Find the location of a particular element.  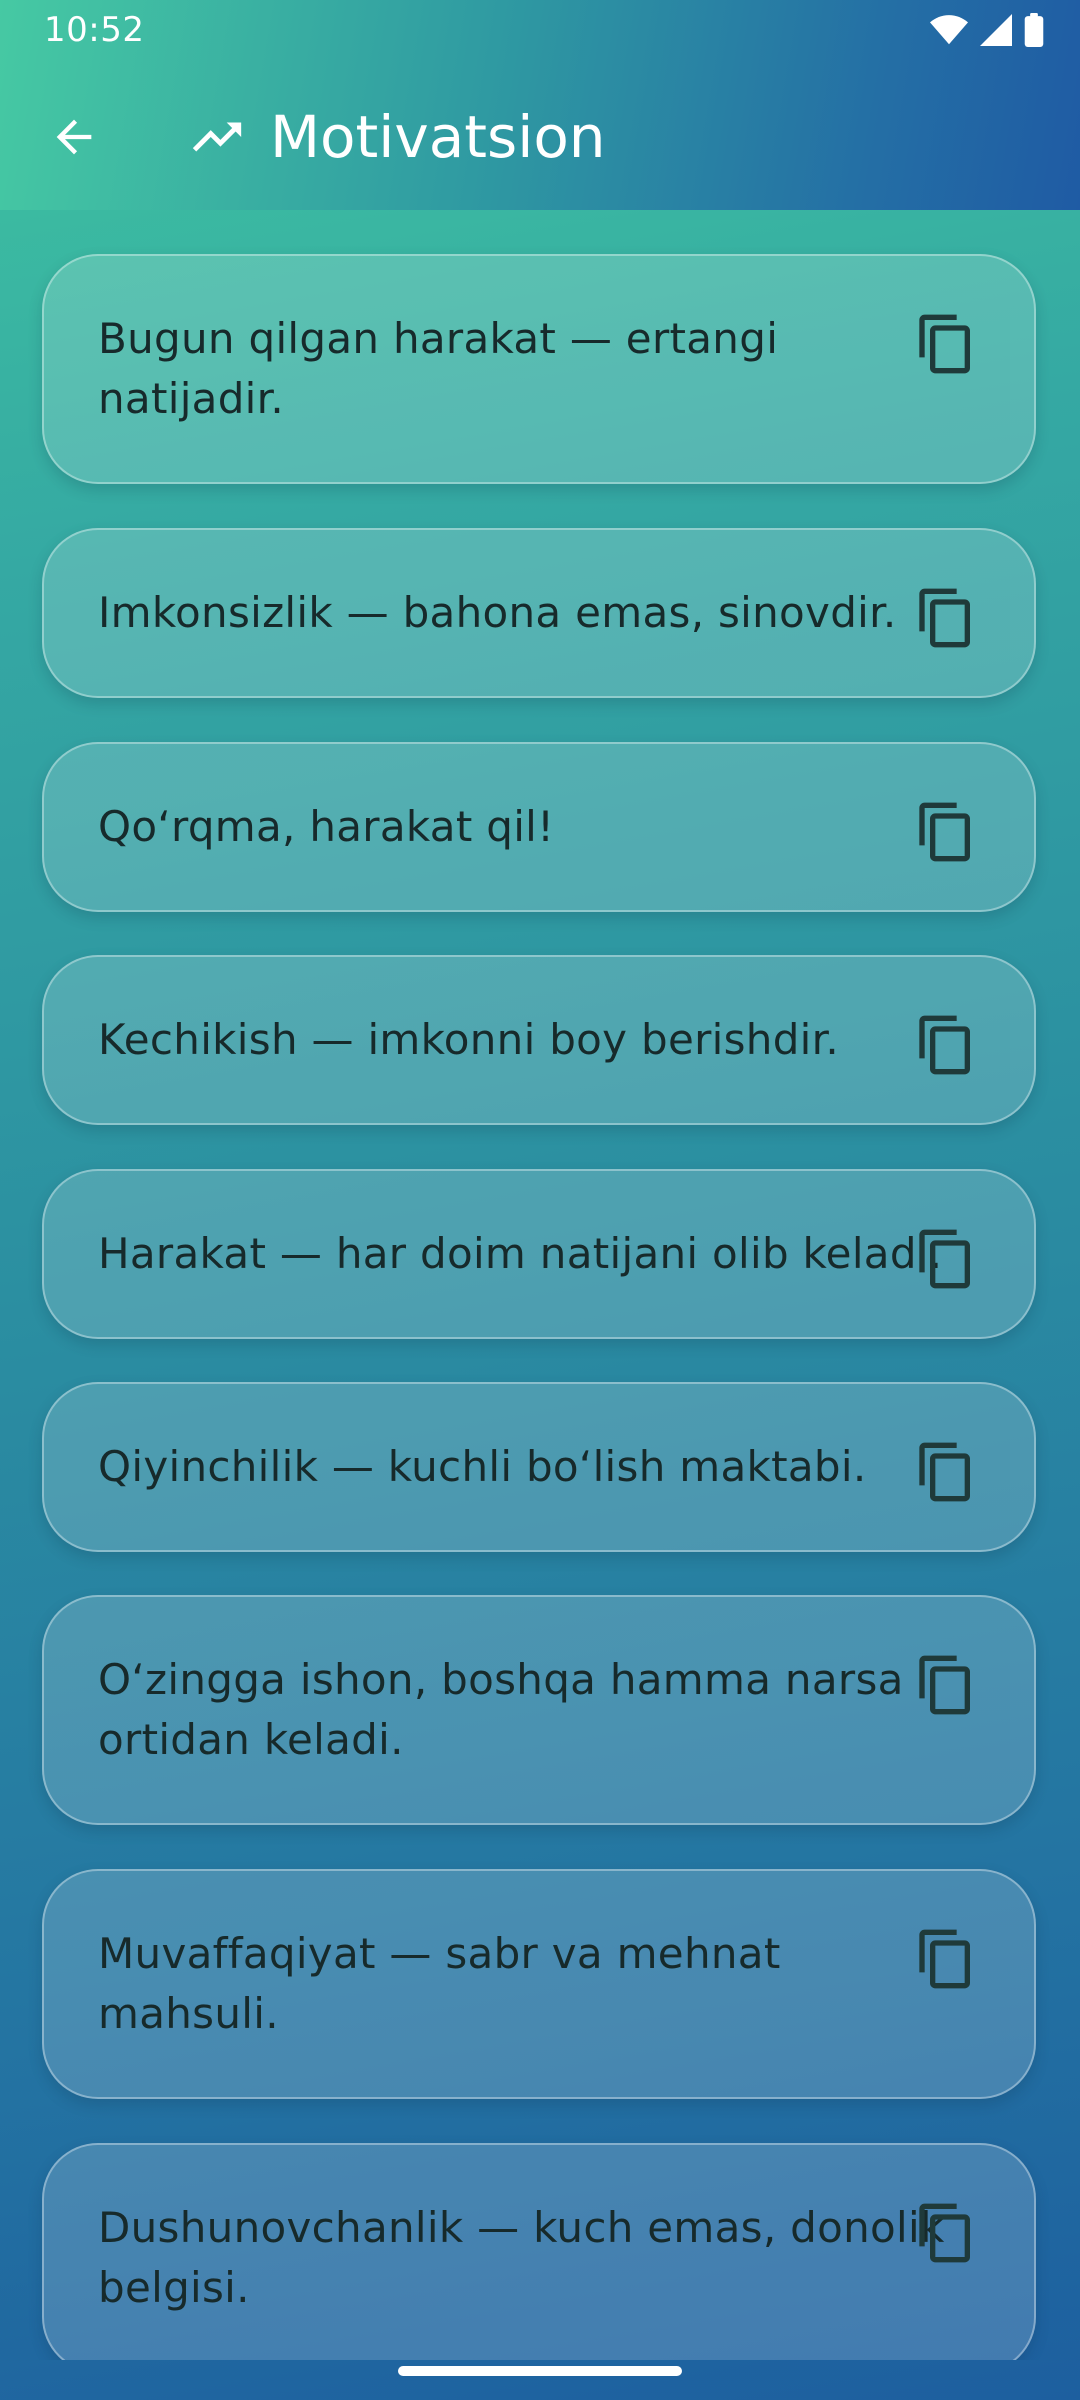

signal-icon is located at coordinates (996, 30).